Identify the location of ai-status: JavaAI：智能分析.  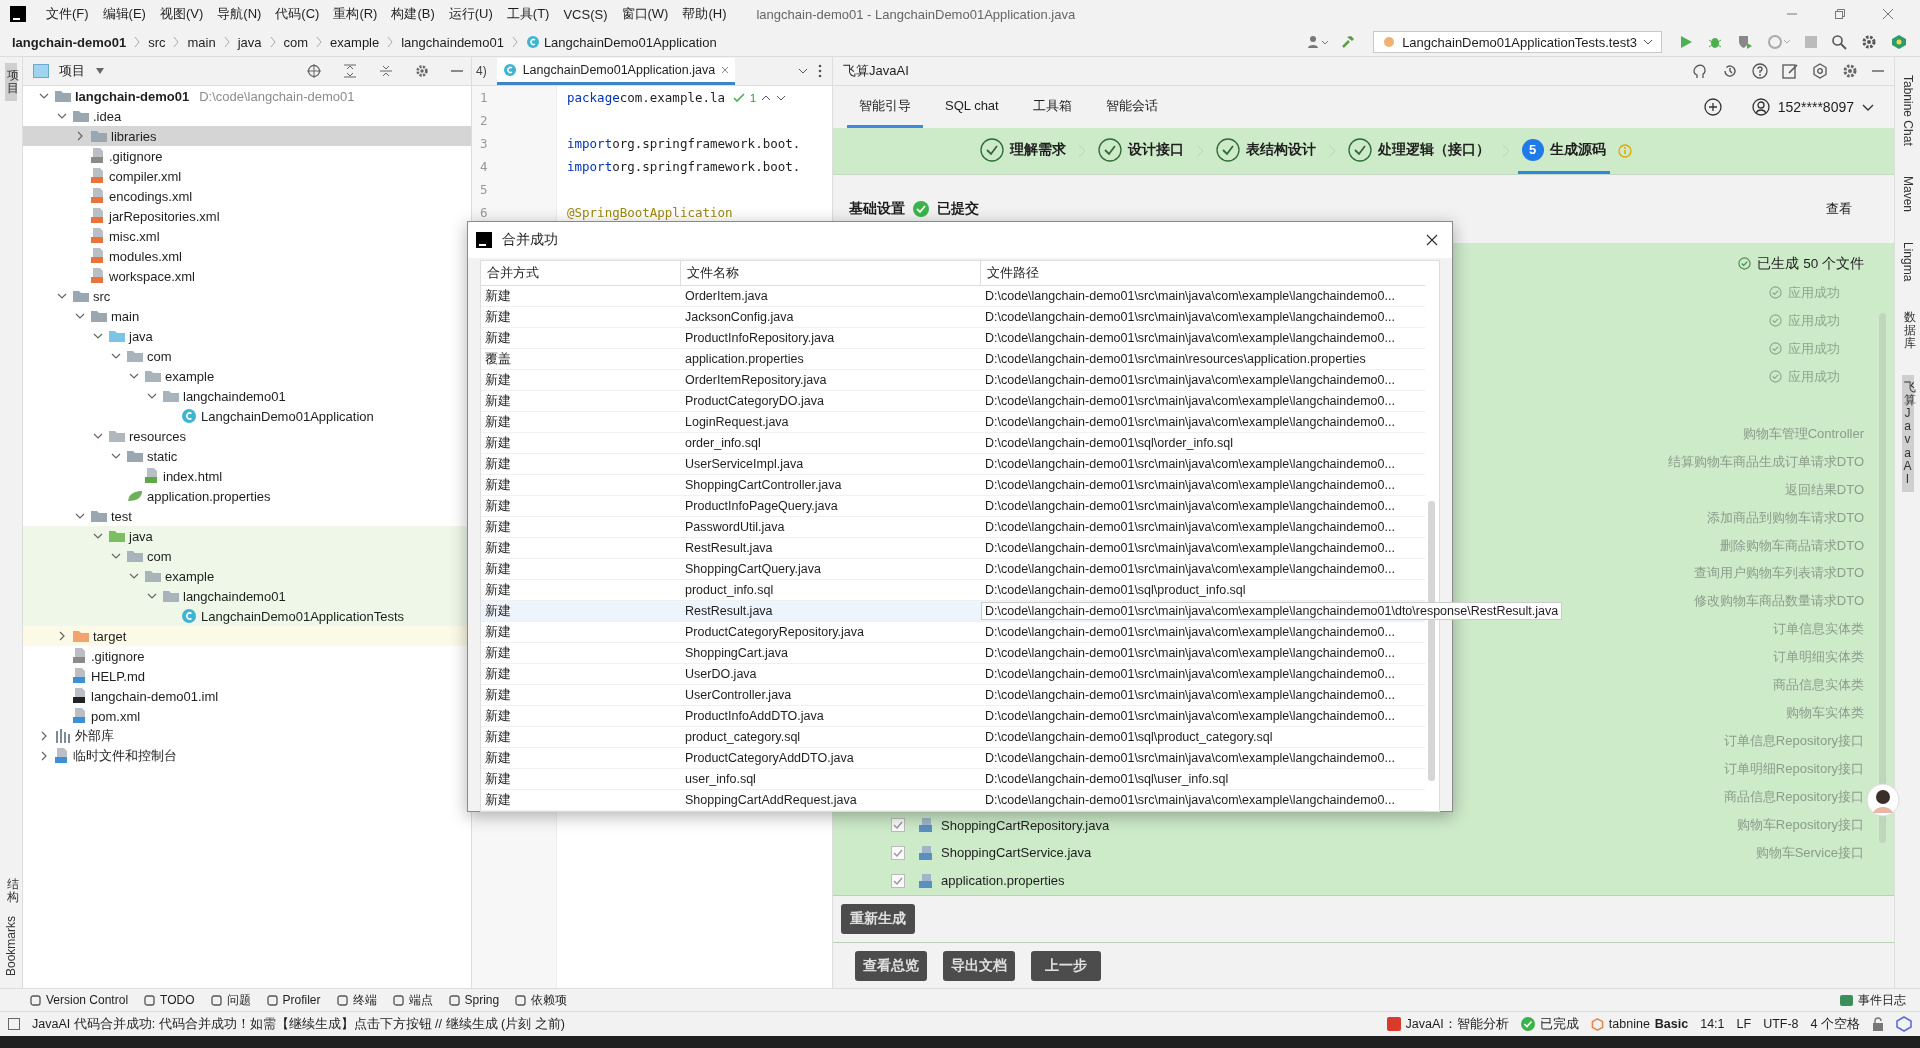
(1447, 1024).